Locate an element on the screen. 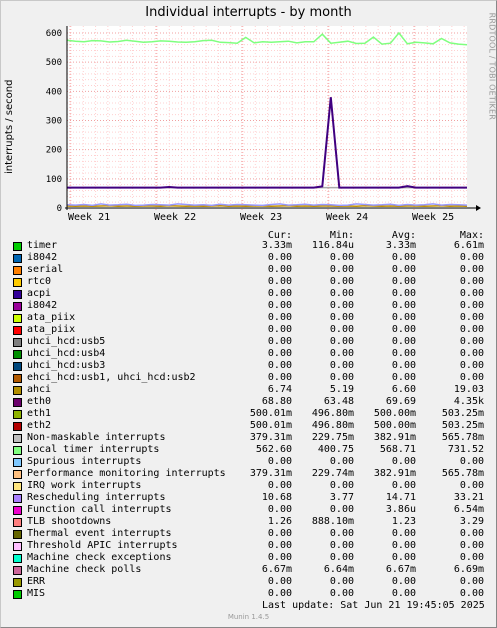 The height and width of the screenshot is (628, 497). legend-value-cur: 3.33m is located at coordinates (276, 245).